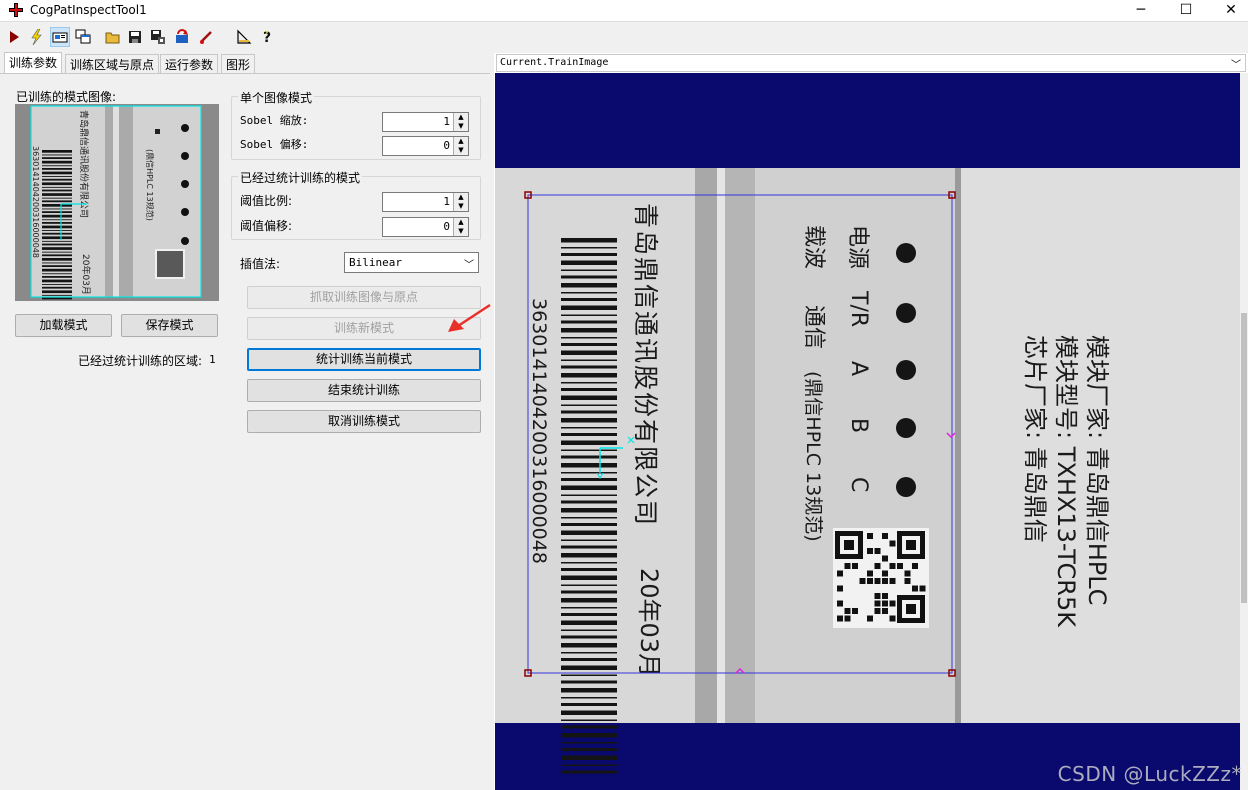 The width and height of the screenshot is (1248, 790). What do you see at coordinates (36, 37) in the screenshot?
I see `electric-icon` at bounding box center [36, 37].